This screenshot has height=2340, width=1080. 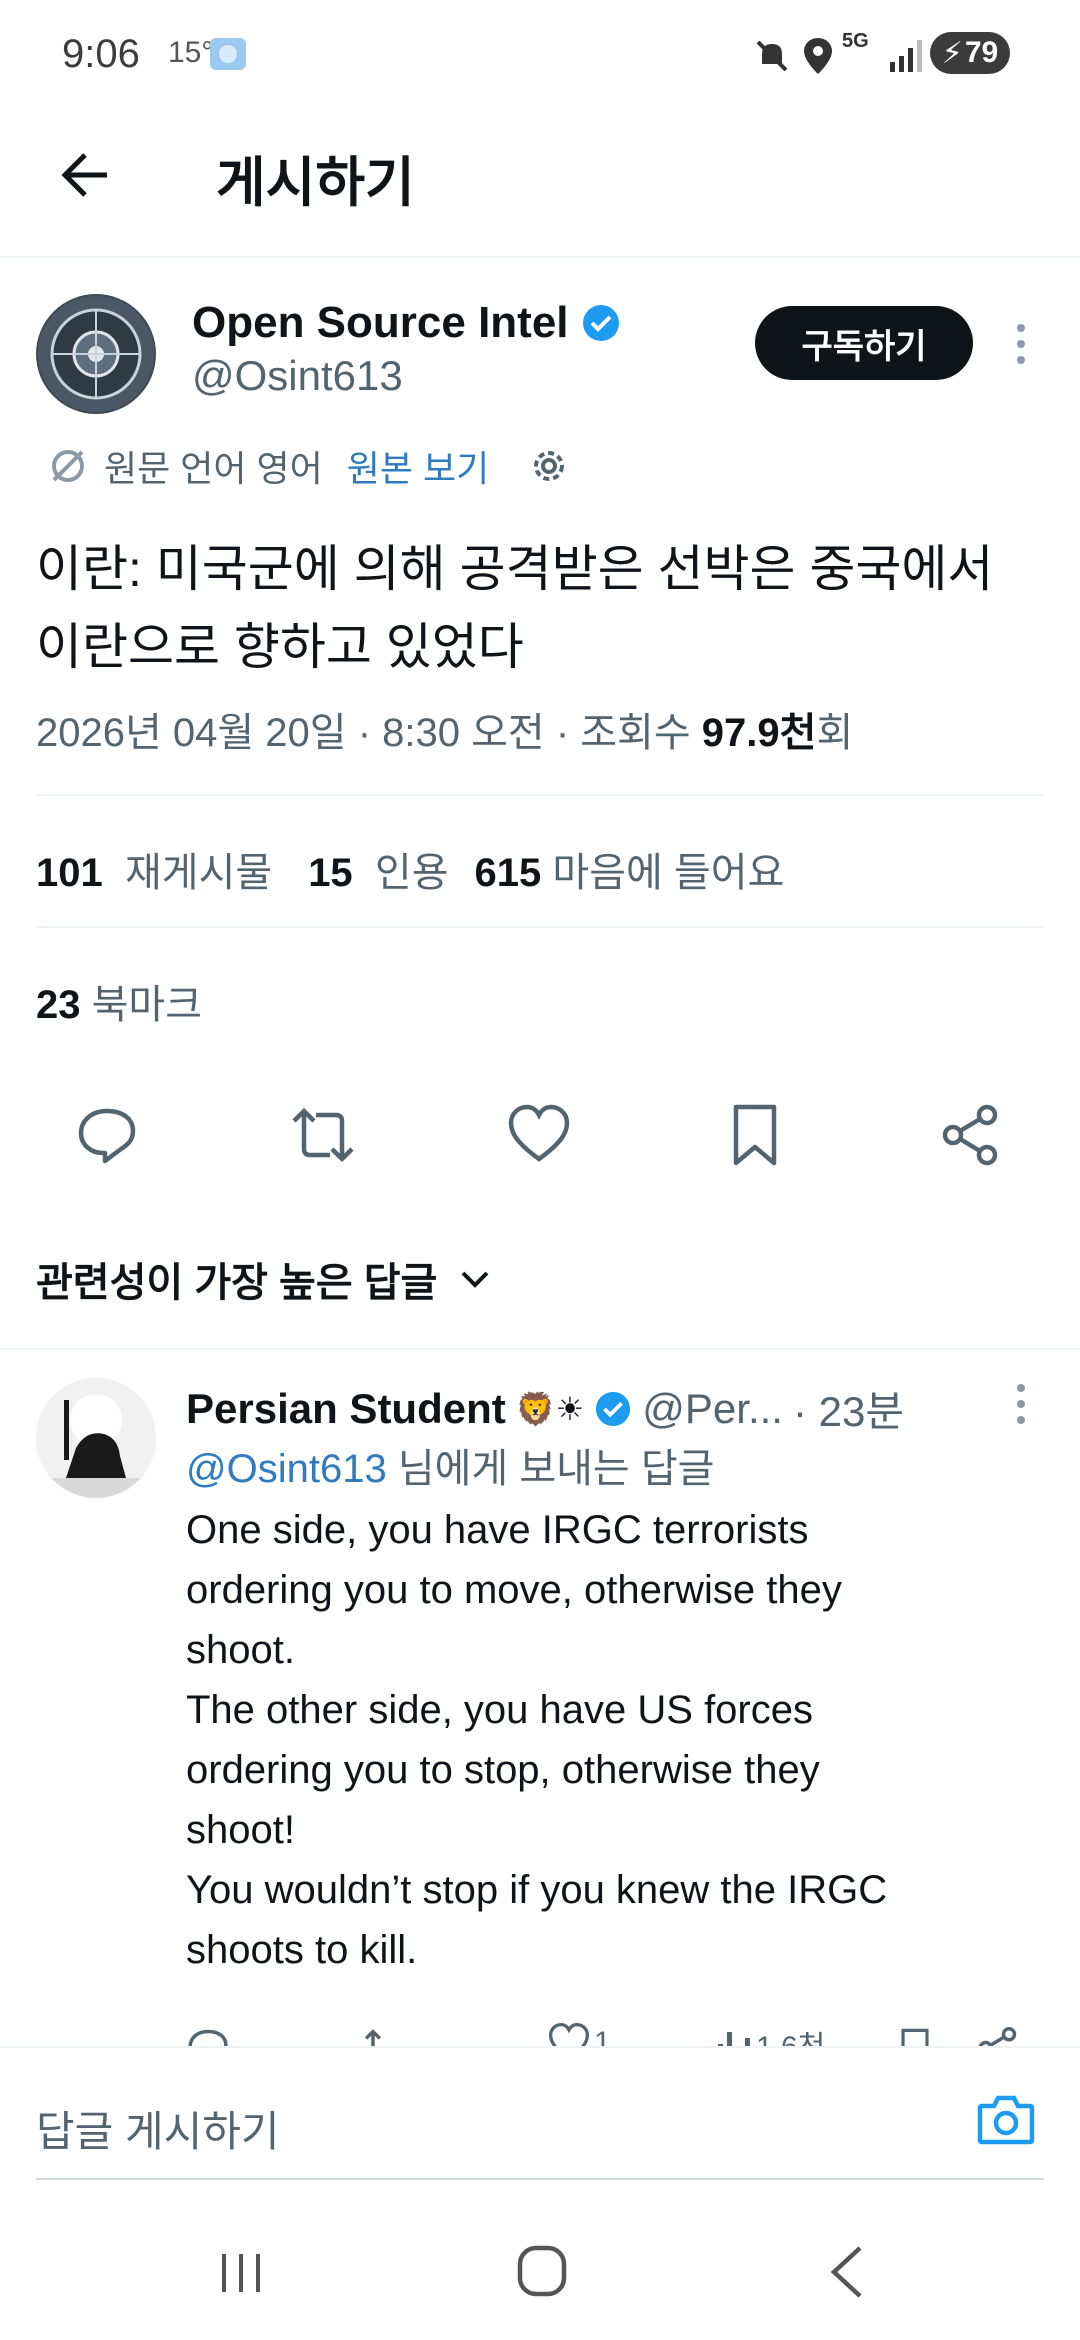 What do you see at coordinates (906, 58) in the screenshot?
I see `signal-icon` at bounding box center [906, 58].